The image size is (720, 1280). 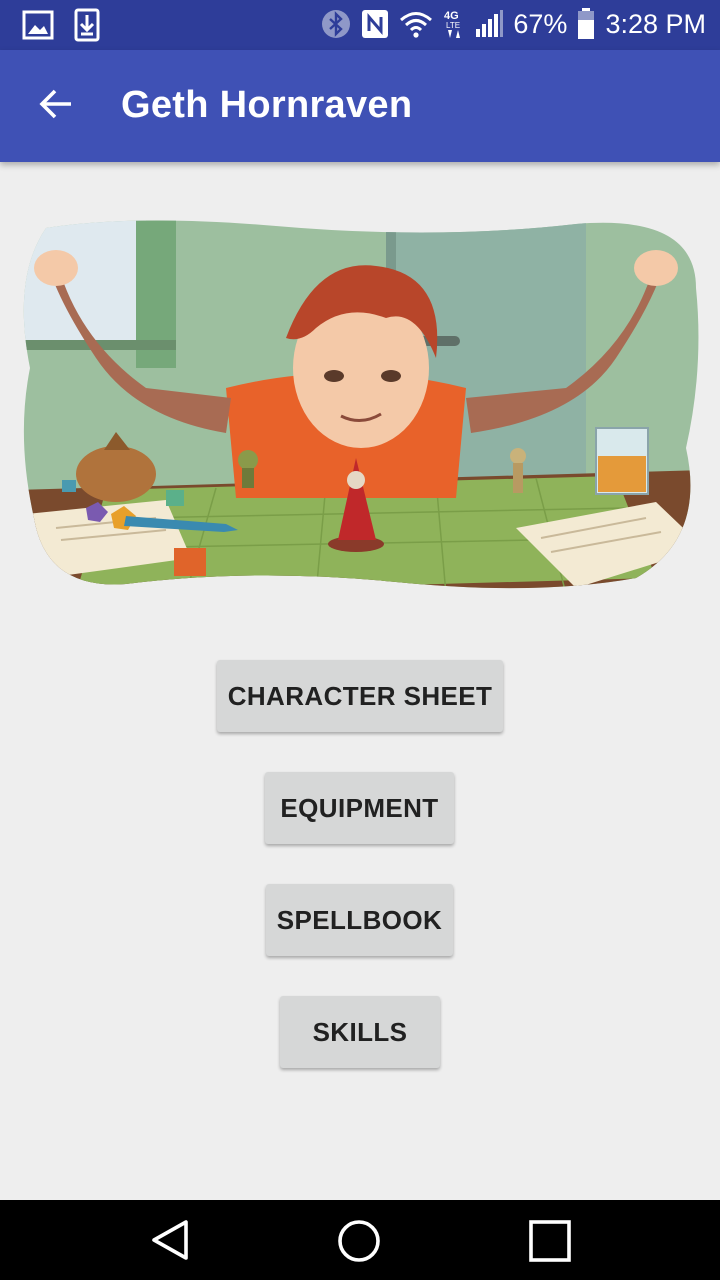 What do you see at coordinates (360, 1032) in the screenshot?
I see `skills-button: SKILLS` at bounding box center [360, 1032].